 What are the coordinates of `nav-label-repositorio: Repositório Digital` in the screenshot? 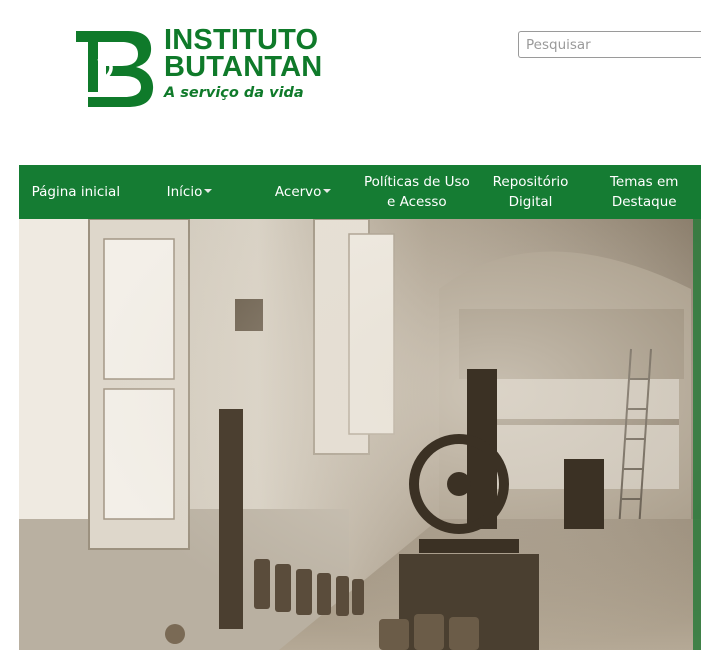 It's located at (530, 192).